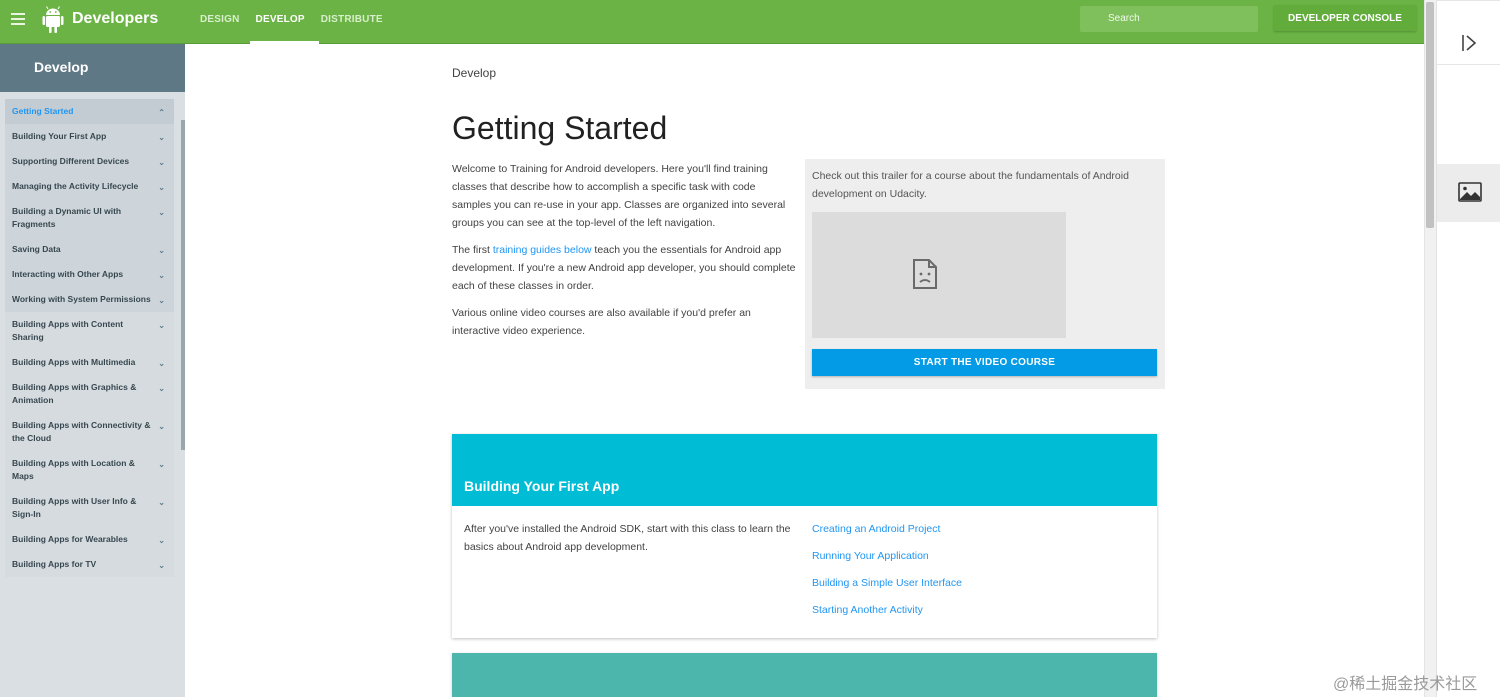  I want to click on sidebar-nav-item: Building Apps with Graphics & Animation ⌄, so click(89, 394).